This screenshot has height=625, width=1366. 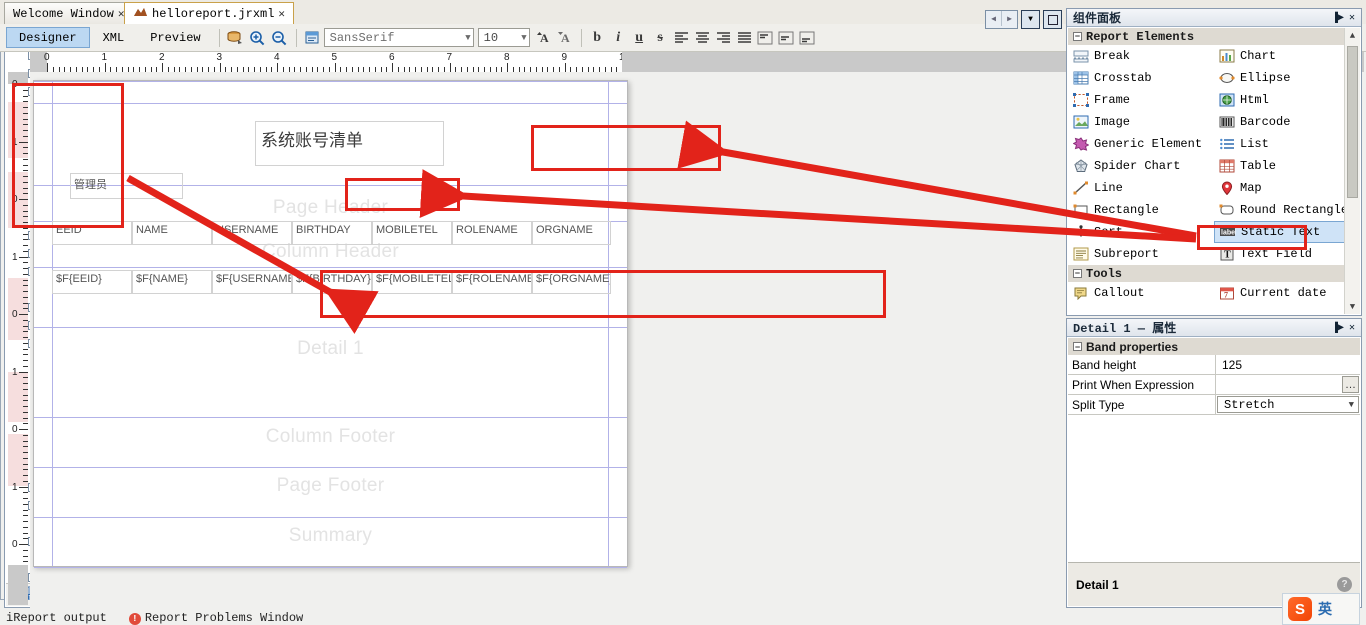 I want to click on palette-item-callout: Callout, so click(x=1141, y=293).